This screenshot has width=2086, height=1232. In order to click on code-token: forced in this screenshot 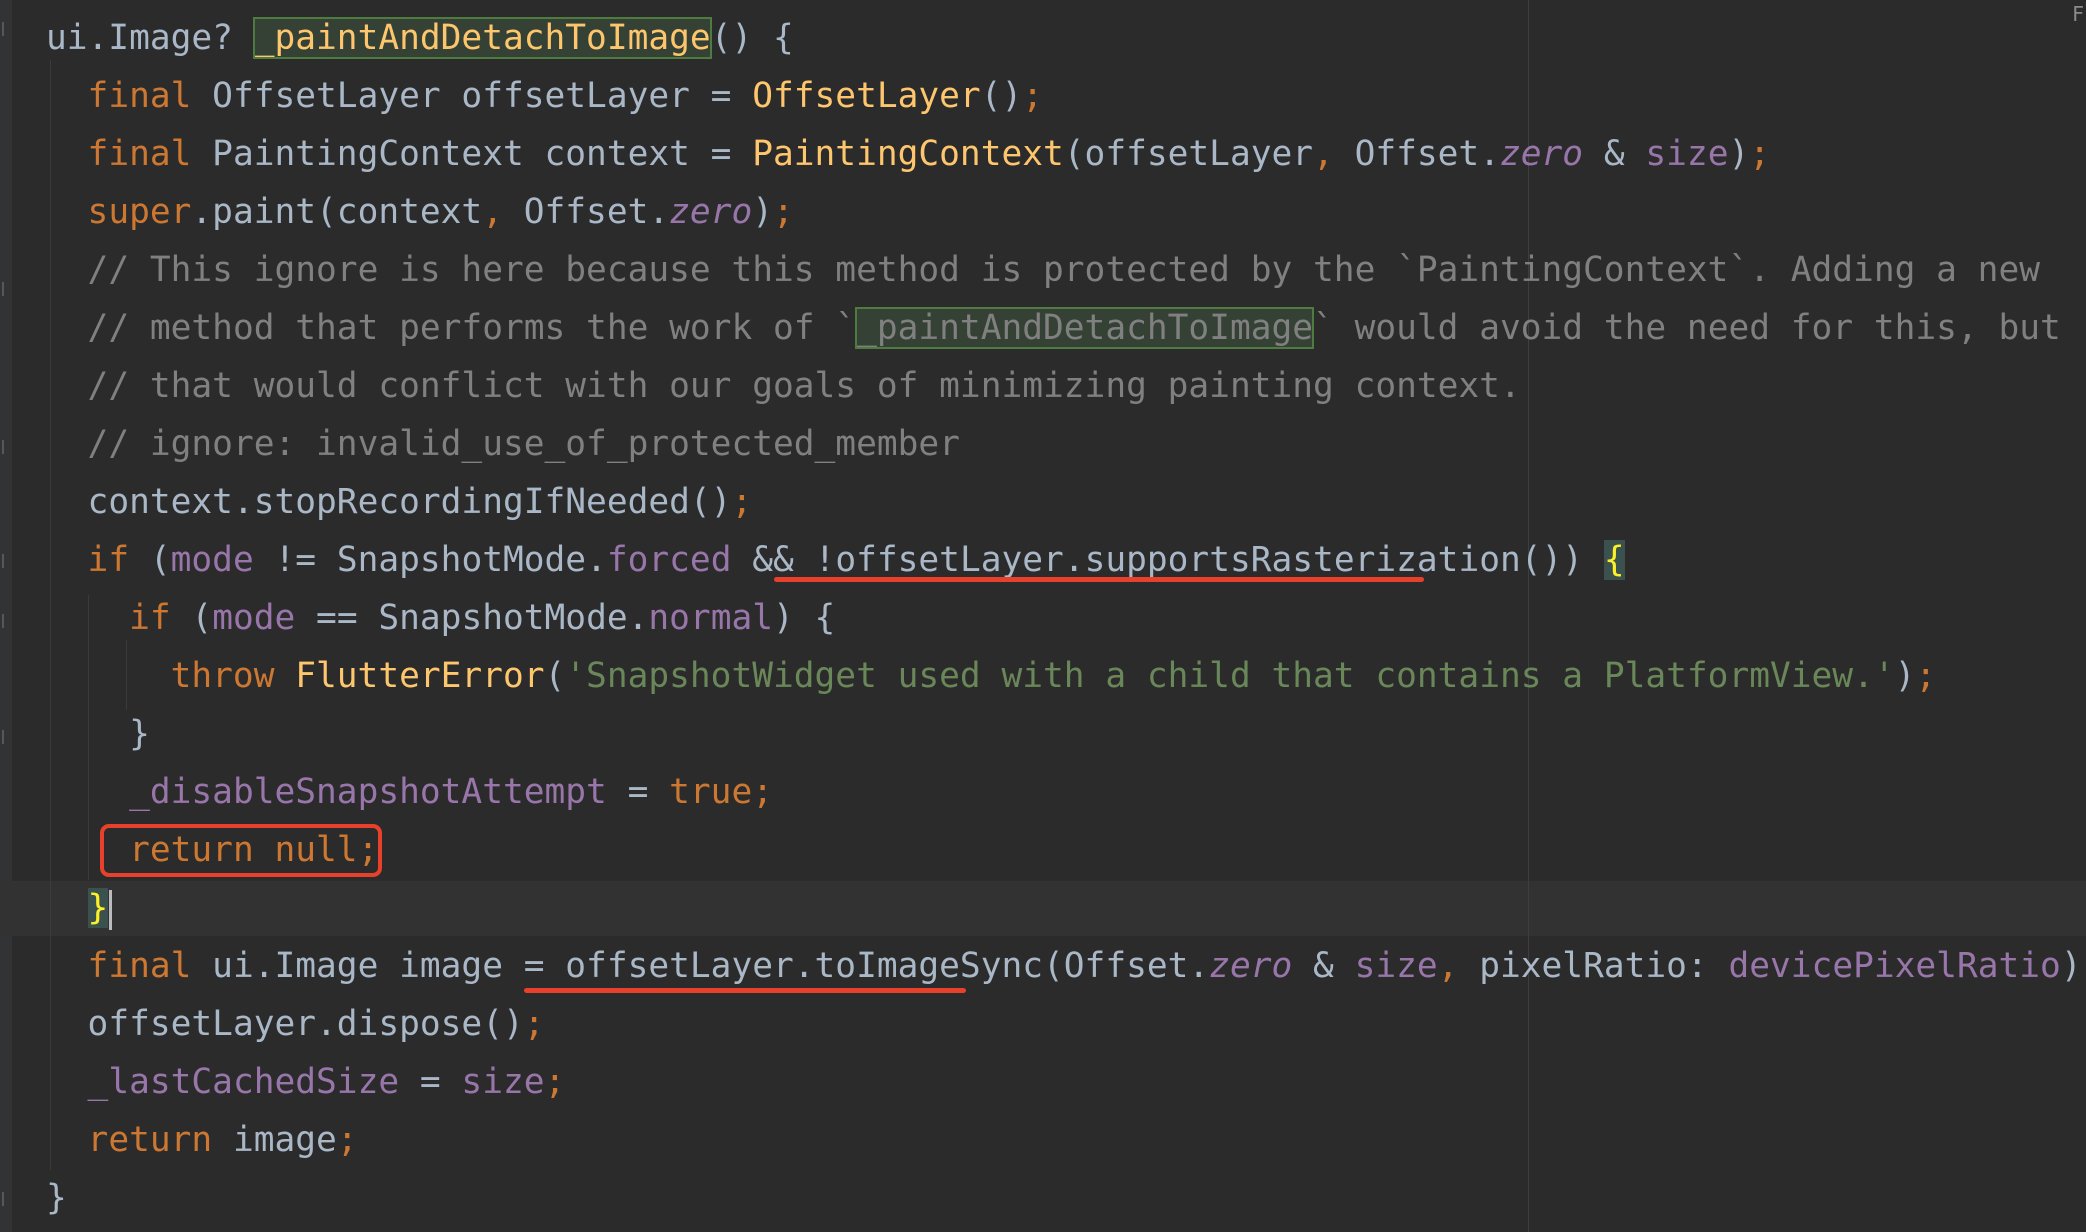, I will do `click(669, 560)`.